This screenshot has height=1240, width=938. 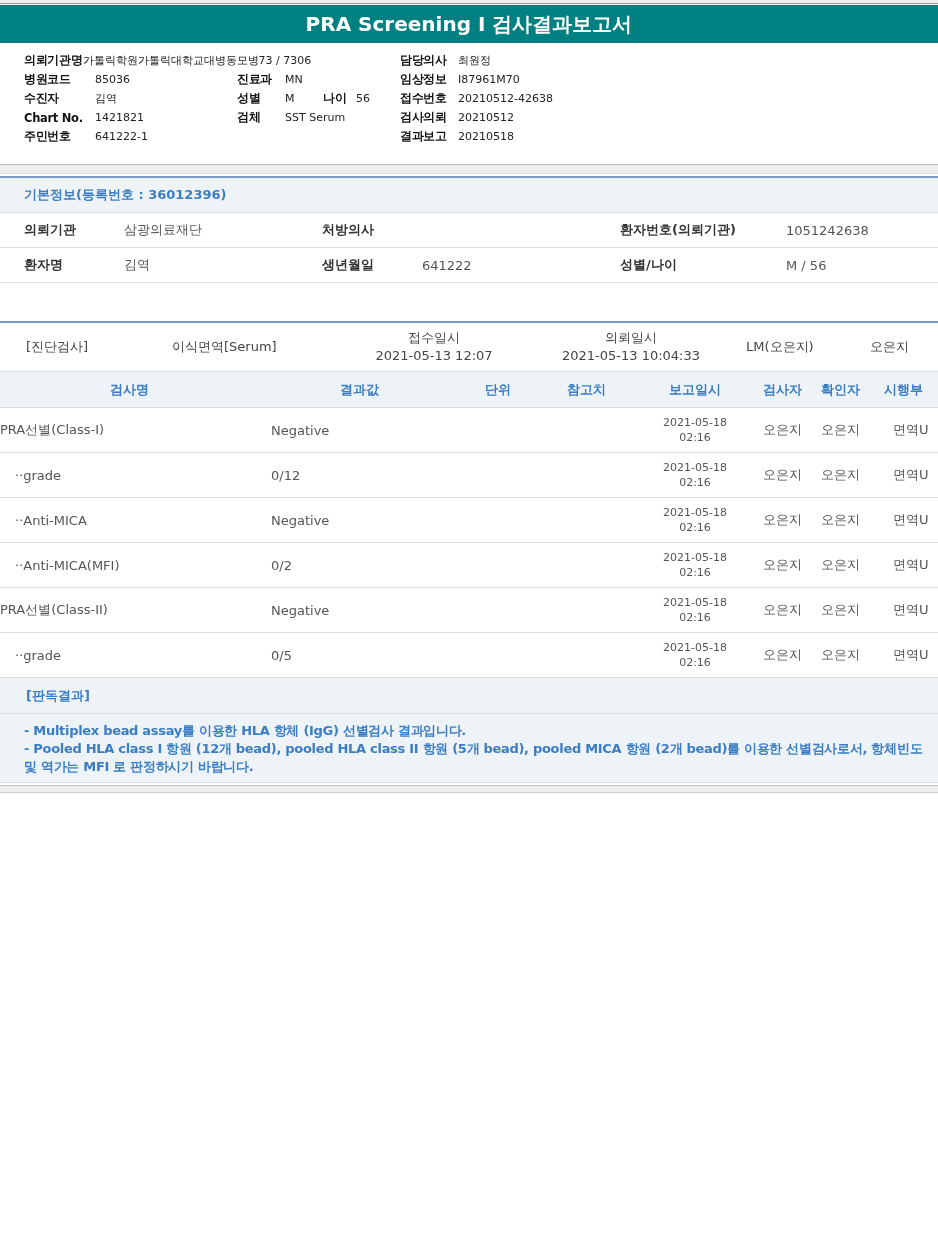 What do you see at coordinates (505, 98) in the screenshot?
I see `field-value: 20210512-42638` at bounding box center [505, 98].